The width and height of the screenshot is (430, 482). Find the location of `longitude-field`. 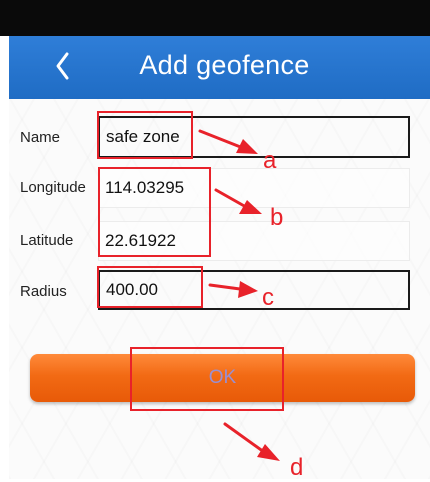

longitude-field is located at coordinates (254, 188).